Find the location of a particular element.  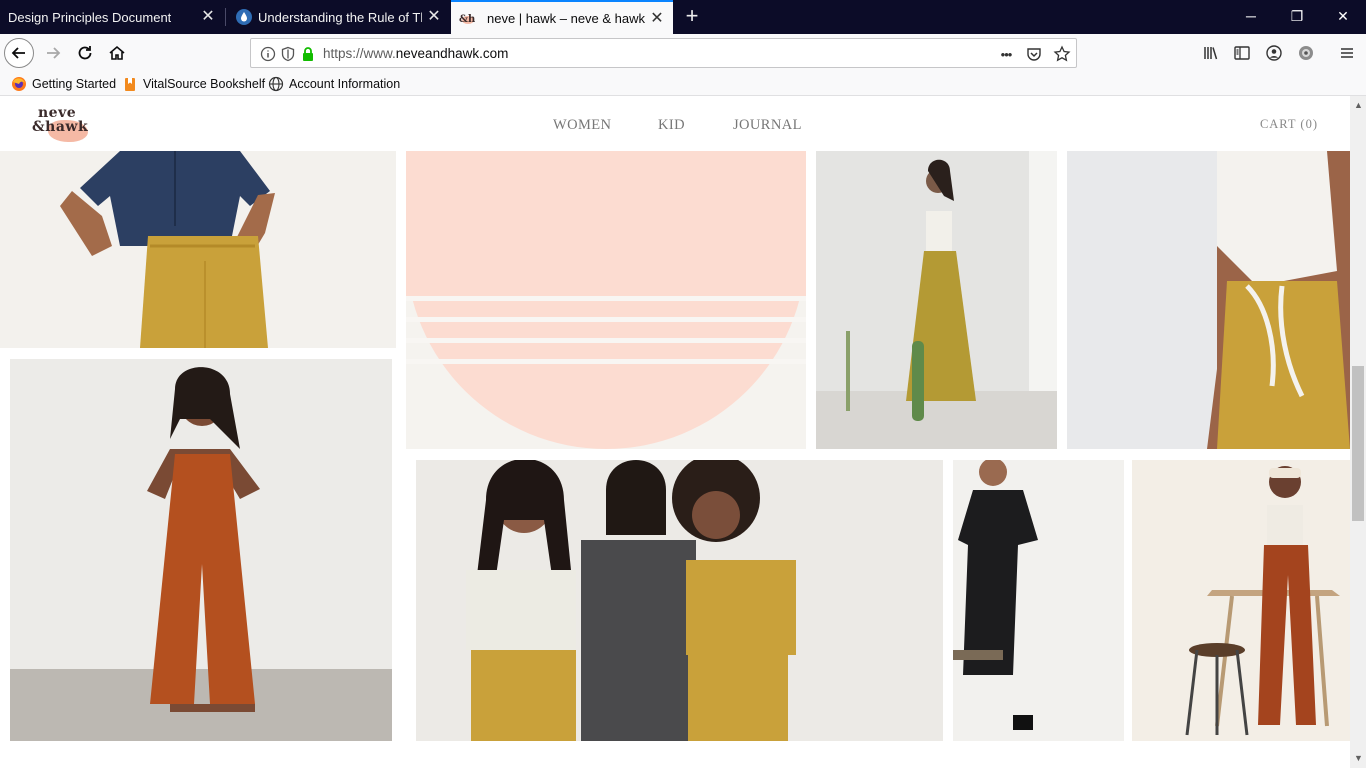

cart-link: CART (0) is located at coordinates (1289, 124).